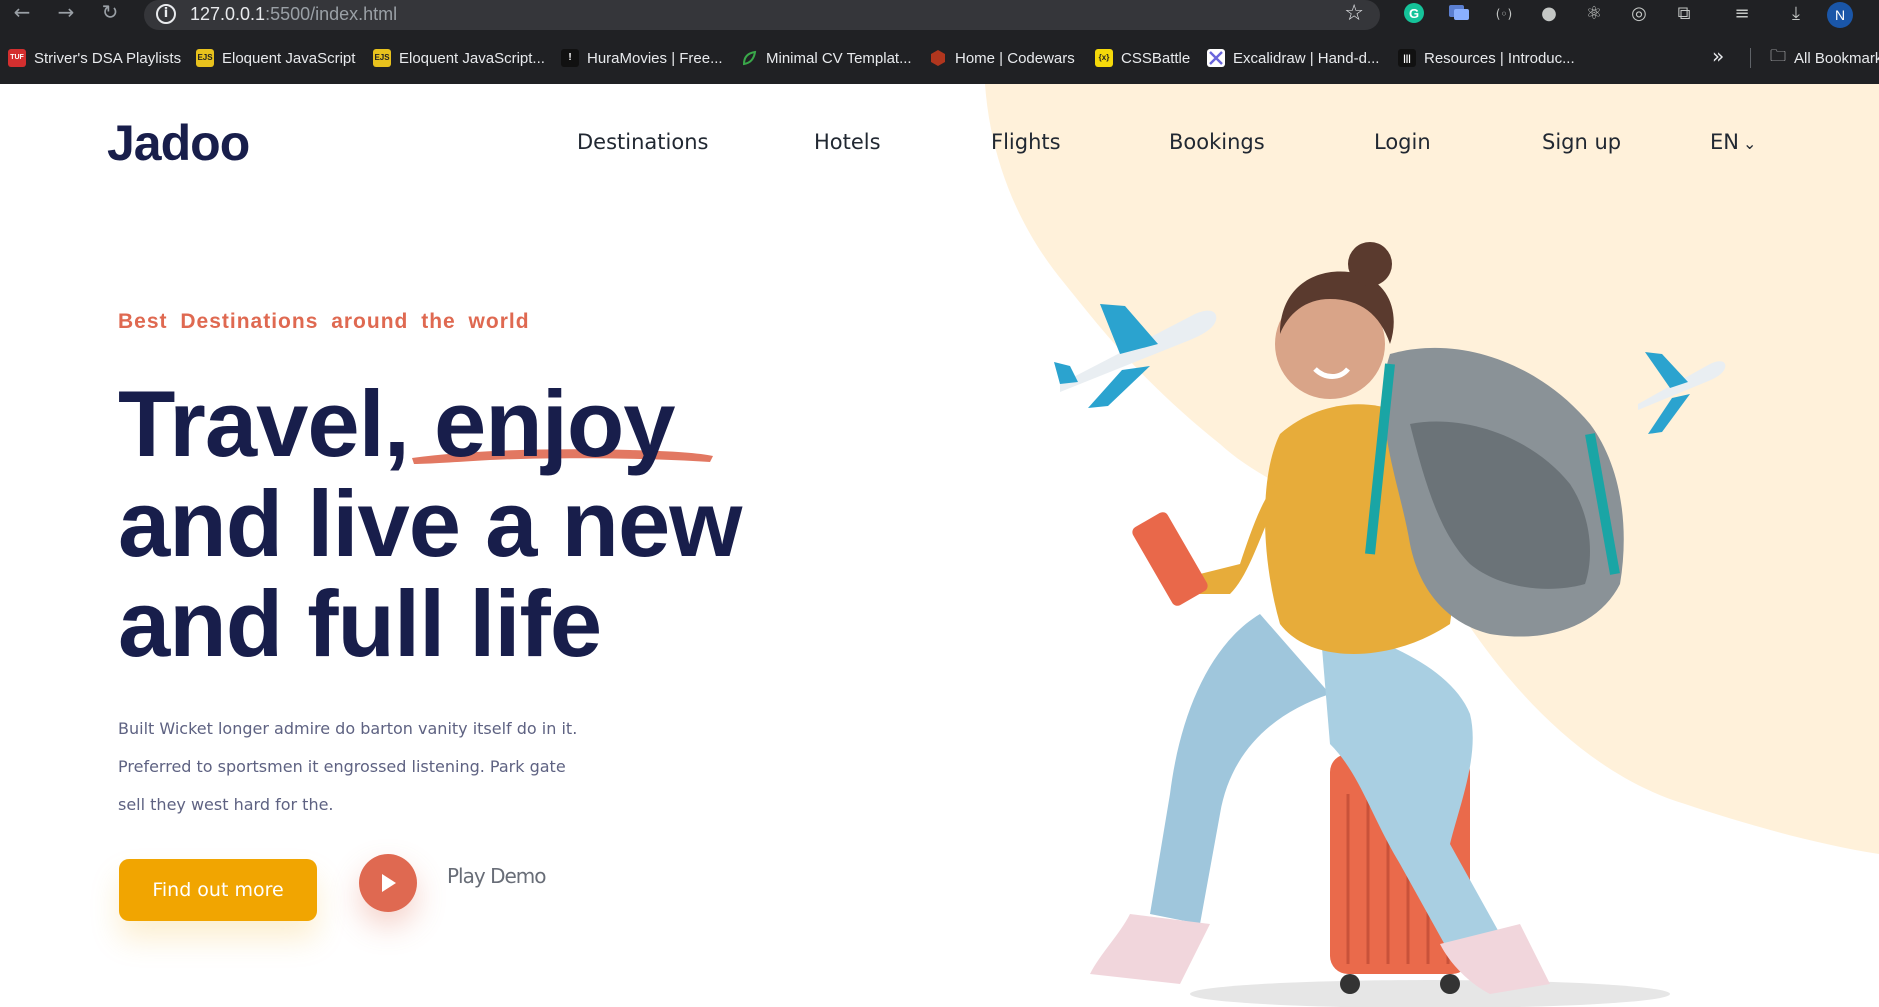 This screenshot has height=1007, width=1879. I want to click on airplane-right-icon, so click(1682, 393).